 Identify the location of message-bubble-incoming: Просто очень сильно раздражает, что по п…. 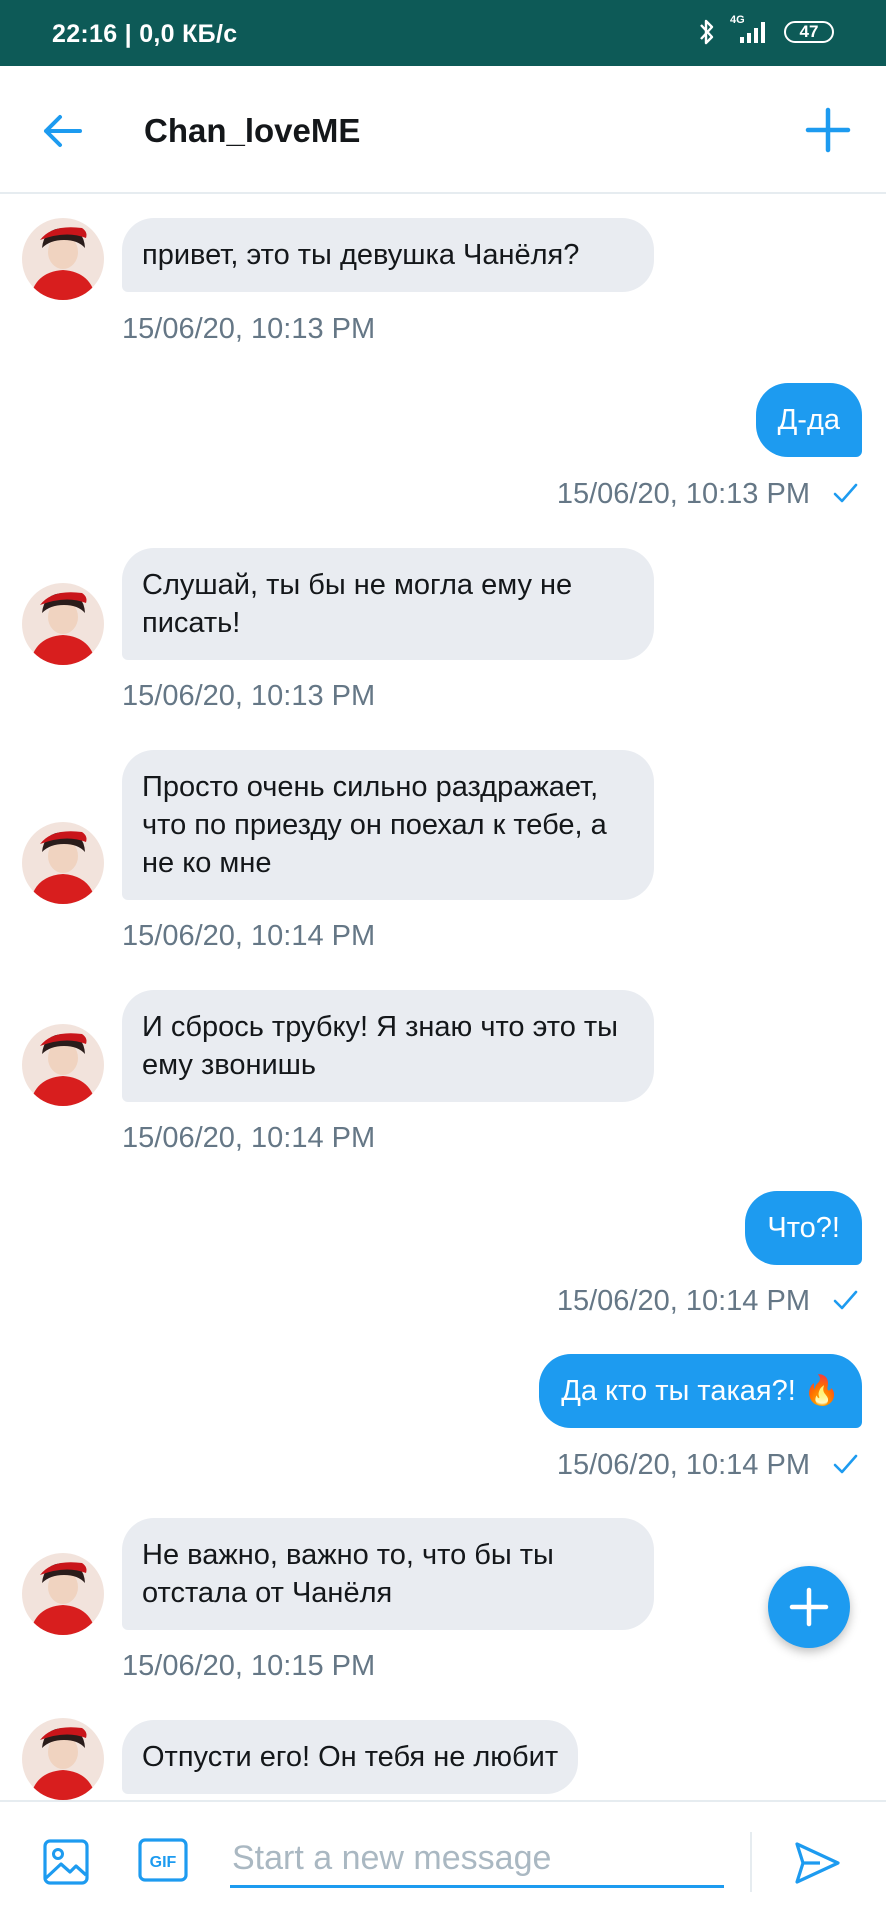
(388, 825).